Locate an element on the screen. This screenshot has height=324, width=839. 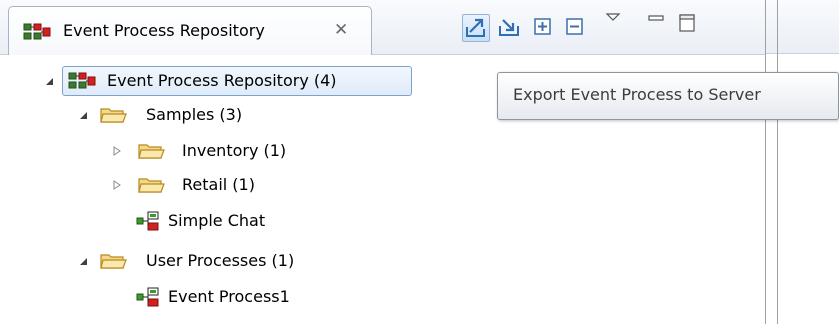
tree-item: Simple Chat is located at coordinates (210, 221).